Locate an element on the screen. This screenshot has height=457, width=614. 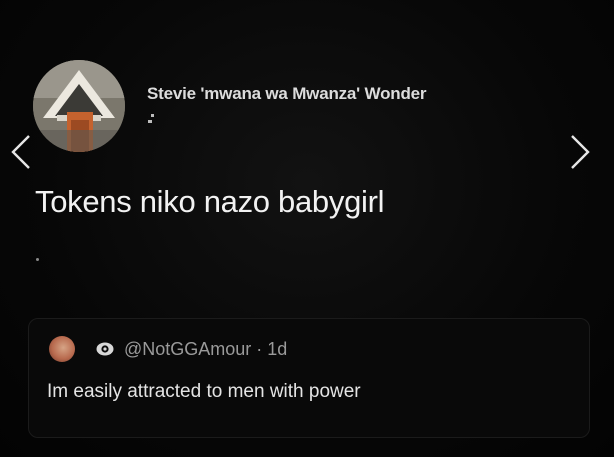
author-name: Stevie 'mwana wa Mwanza' Wonder is located at coordinates (287, 94).